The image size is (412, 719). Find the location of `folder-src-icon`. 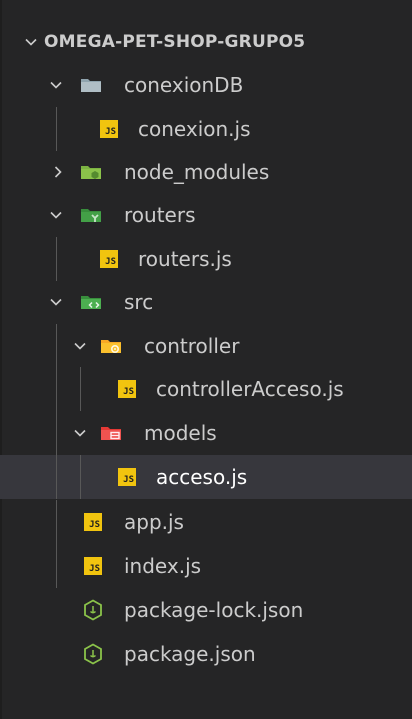

folder-src-icon is located at coordinates (91, 302).